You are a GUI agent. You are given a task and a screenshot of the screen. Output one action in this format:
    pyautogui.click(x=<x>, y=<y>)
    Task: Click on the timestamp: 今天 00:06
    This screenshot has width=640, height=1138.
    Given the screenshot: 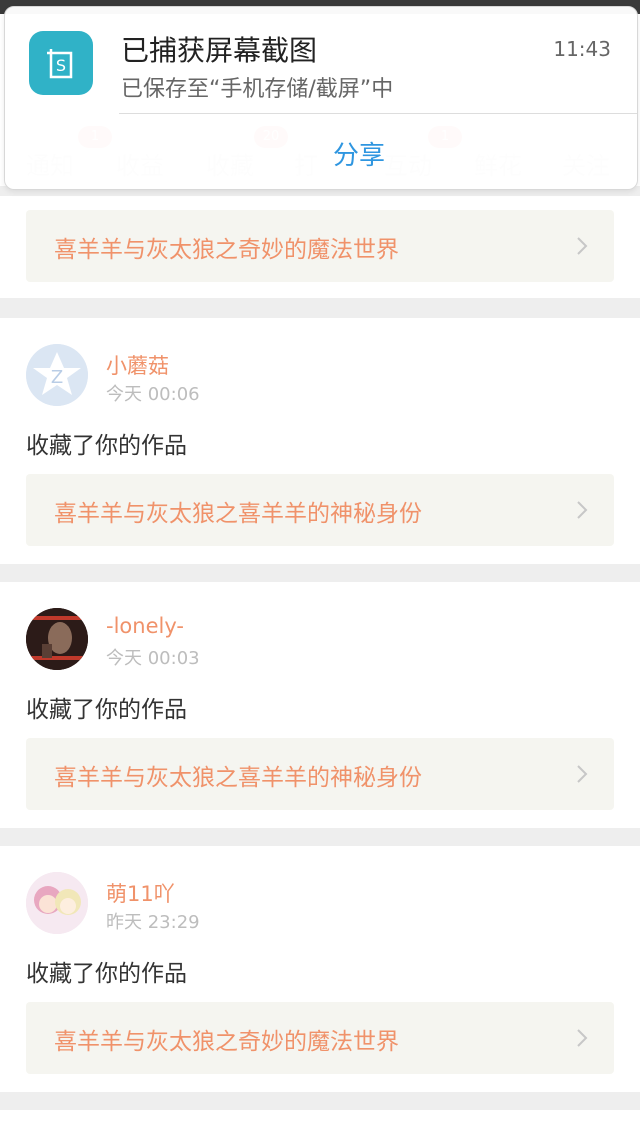 What is the action you would take?
    pyautogui.click(x=153, y=394)
    